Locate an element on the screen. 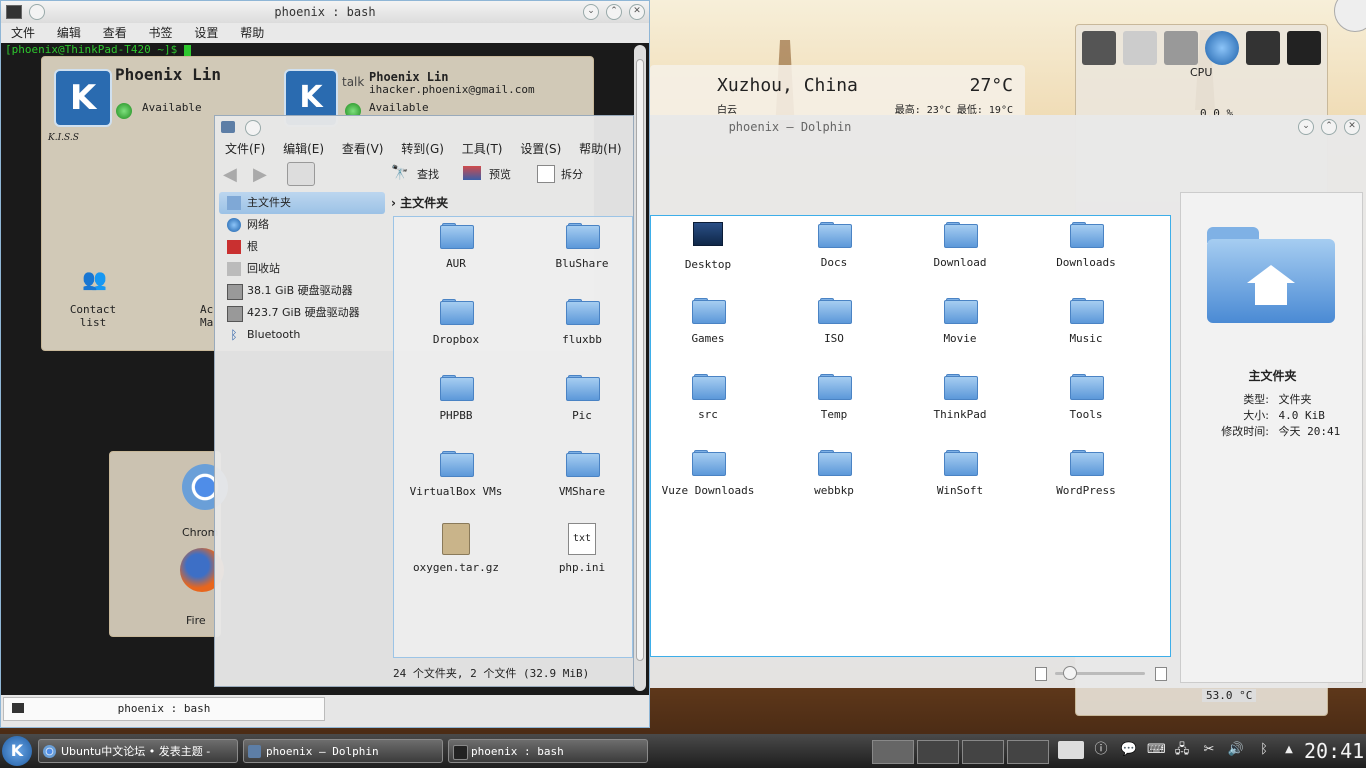 This screenshot has height=768, width=1366. info-icon: ⓘ is located at coordinates (1101, 750).